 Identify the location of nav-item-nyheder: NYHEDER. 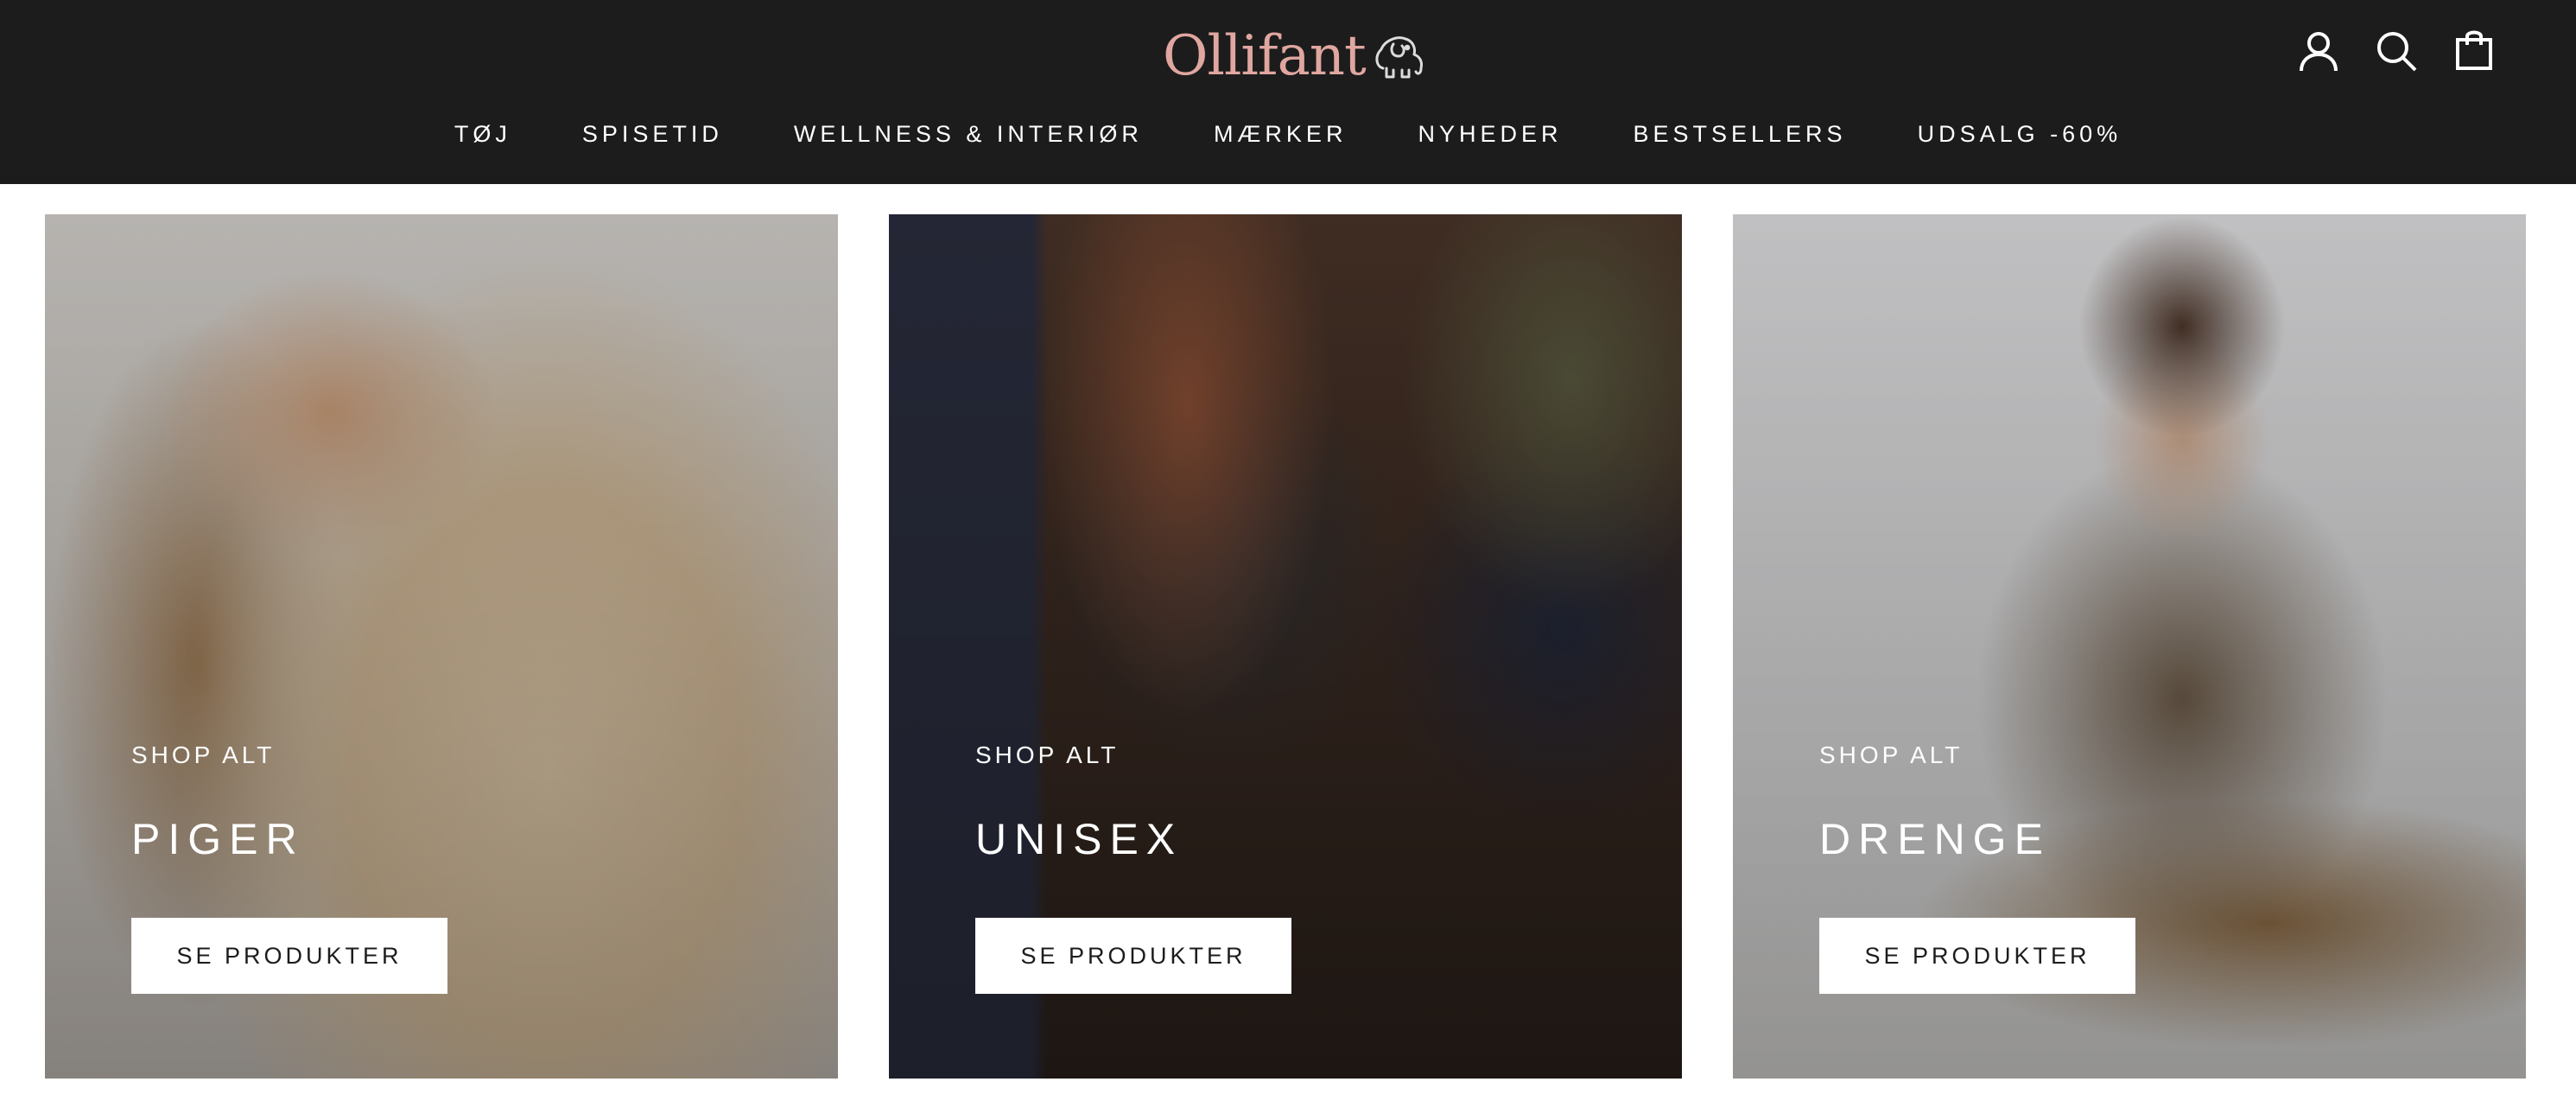
(1490, 134).